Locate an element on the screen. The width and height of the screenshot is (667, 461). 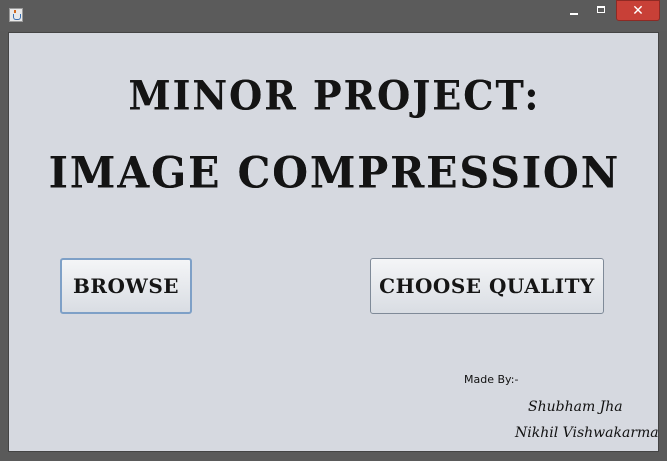
close-button: ✕ is located at coordinates (638, 10).